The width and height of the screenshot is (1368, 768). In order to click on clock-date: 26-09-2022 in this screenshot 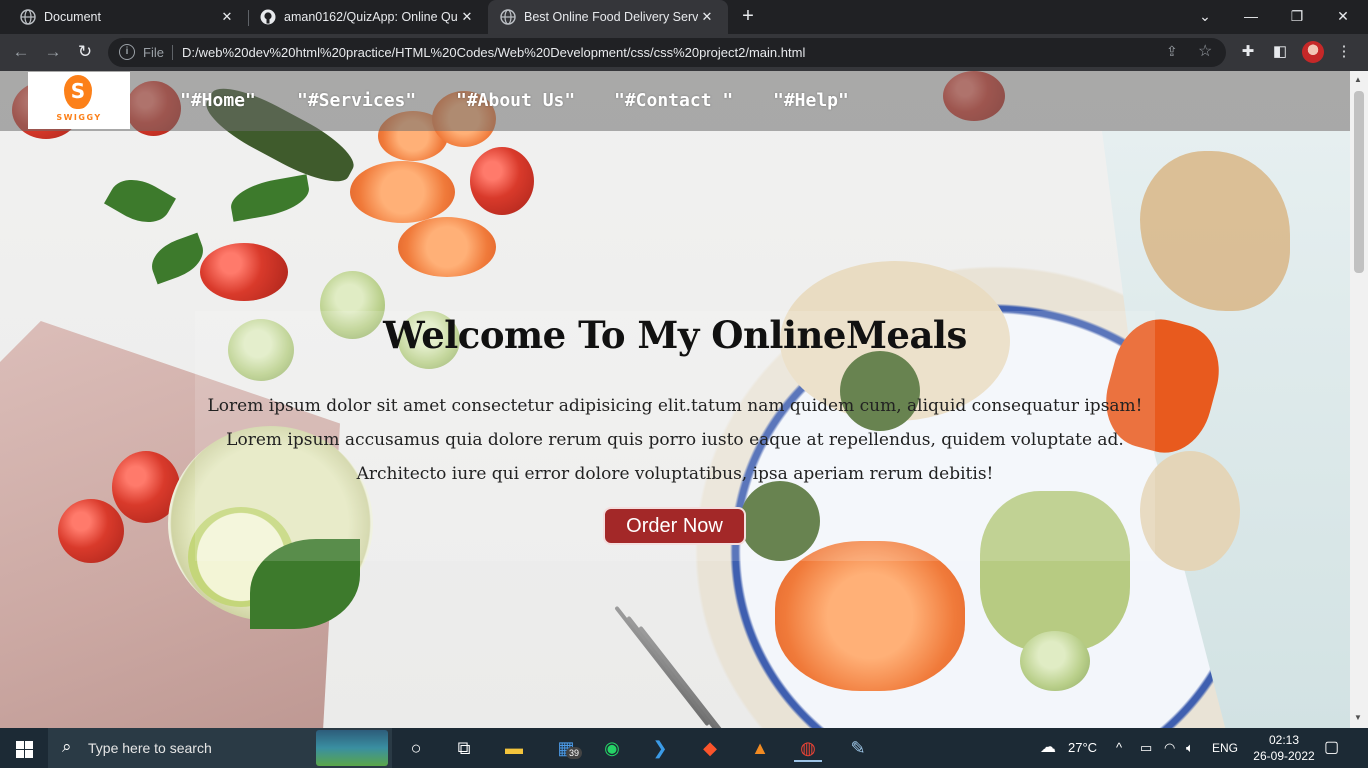, I will do `click(1284, 756)`.